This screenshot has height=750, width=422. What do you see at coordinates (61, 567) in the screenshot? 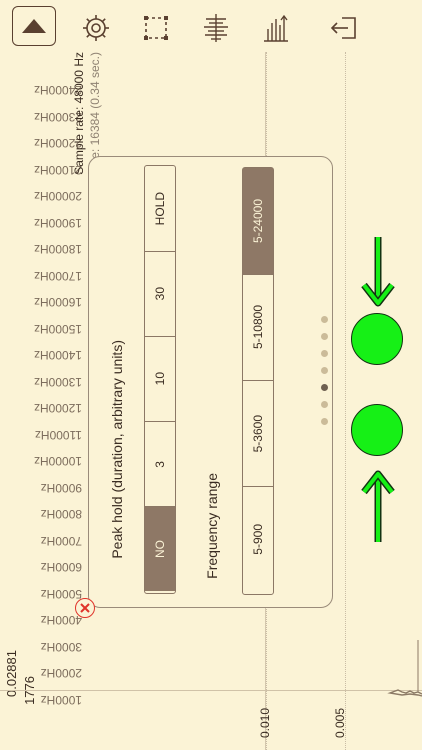
I see `freq-label: 6000Hz` at bounding box center [61, 567].